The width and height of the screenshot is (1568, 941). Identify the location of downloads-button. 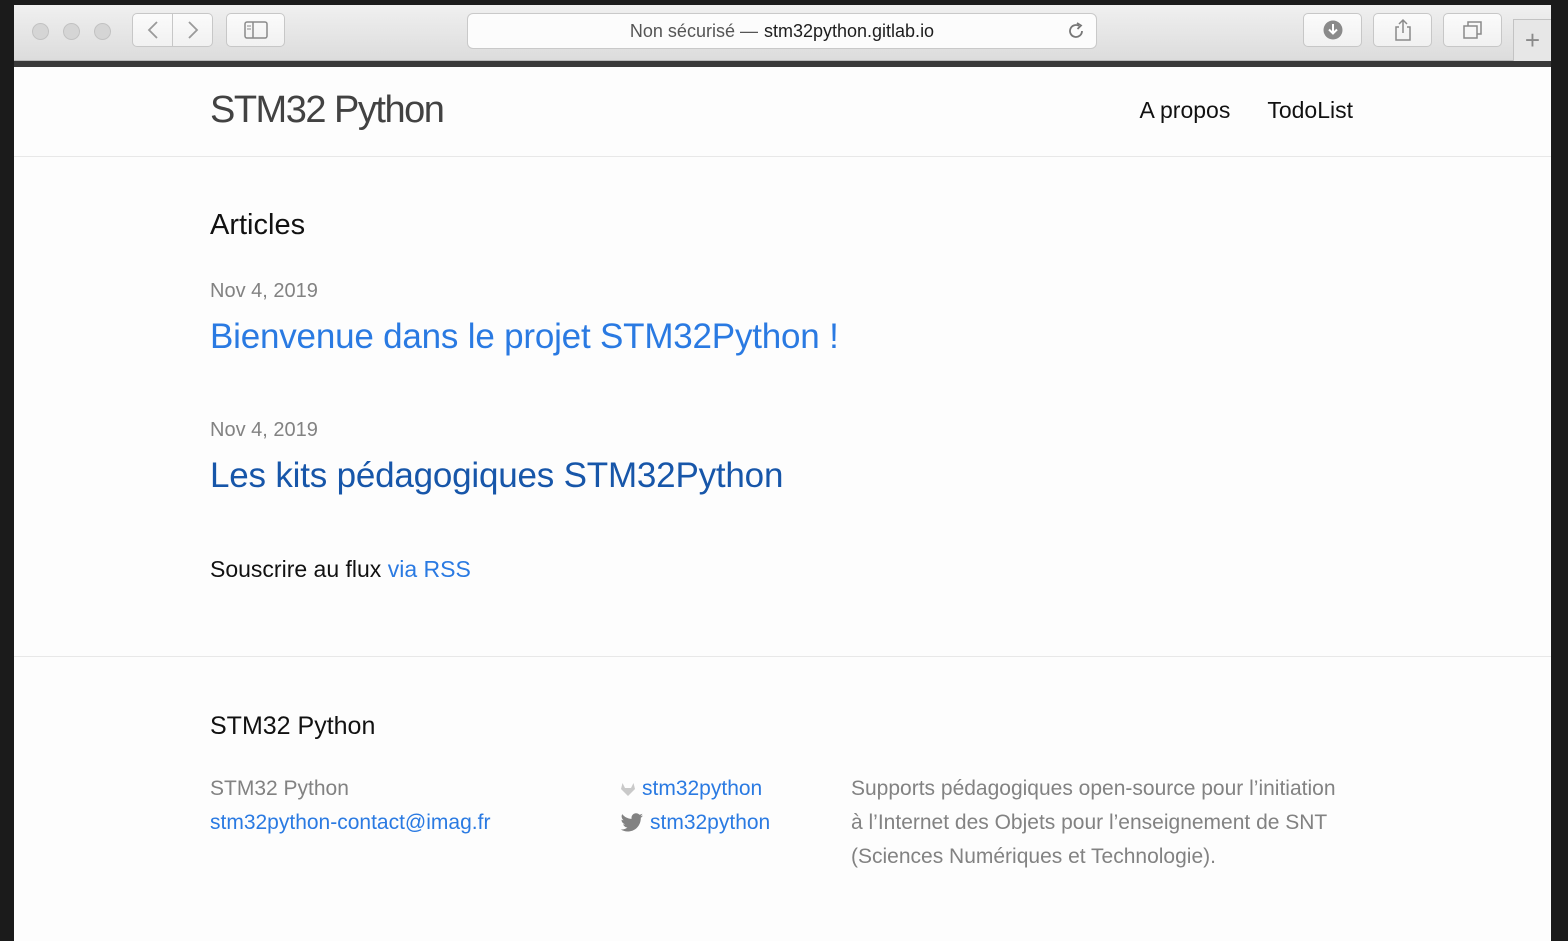
(1332, 30).